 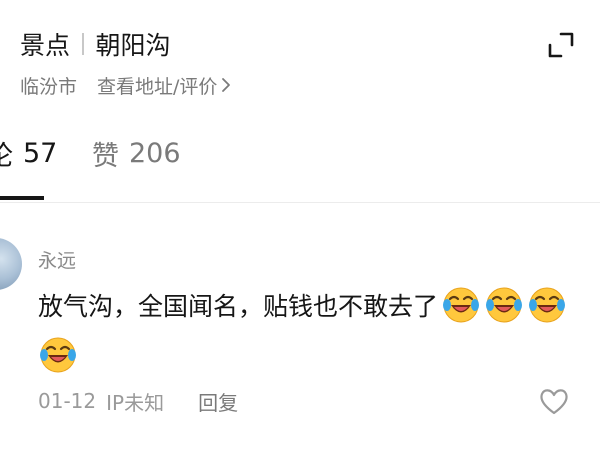 I want to click on comment-text-line: 放气沟，全国闻名，贴钱也不敢去了, so click(x=302, y=305).